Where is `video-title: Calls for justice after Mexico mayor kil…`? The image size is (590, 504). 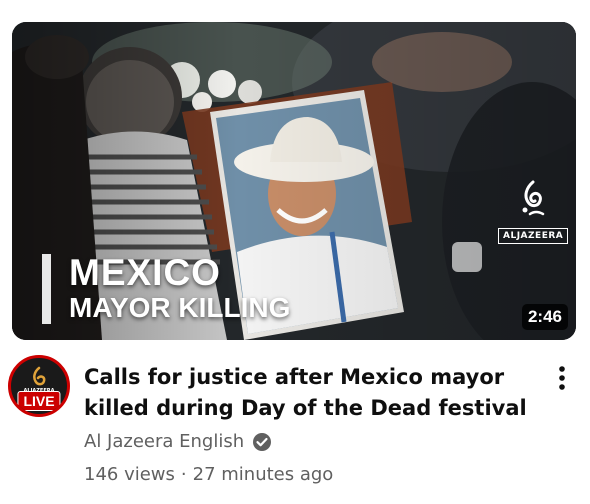 video-title: Calls for justice after Mexico mayor kil… is located at coordinates (314, 393).